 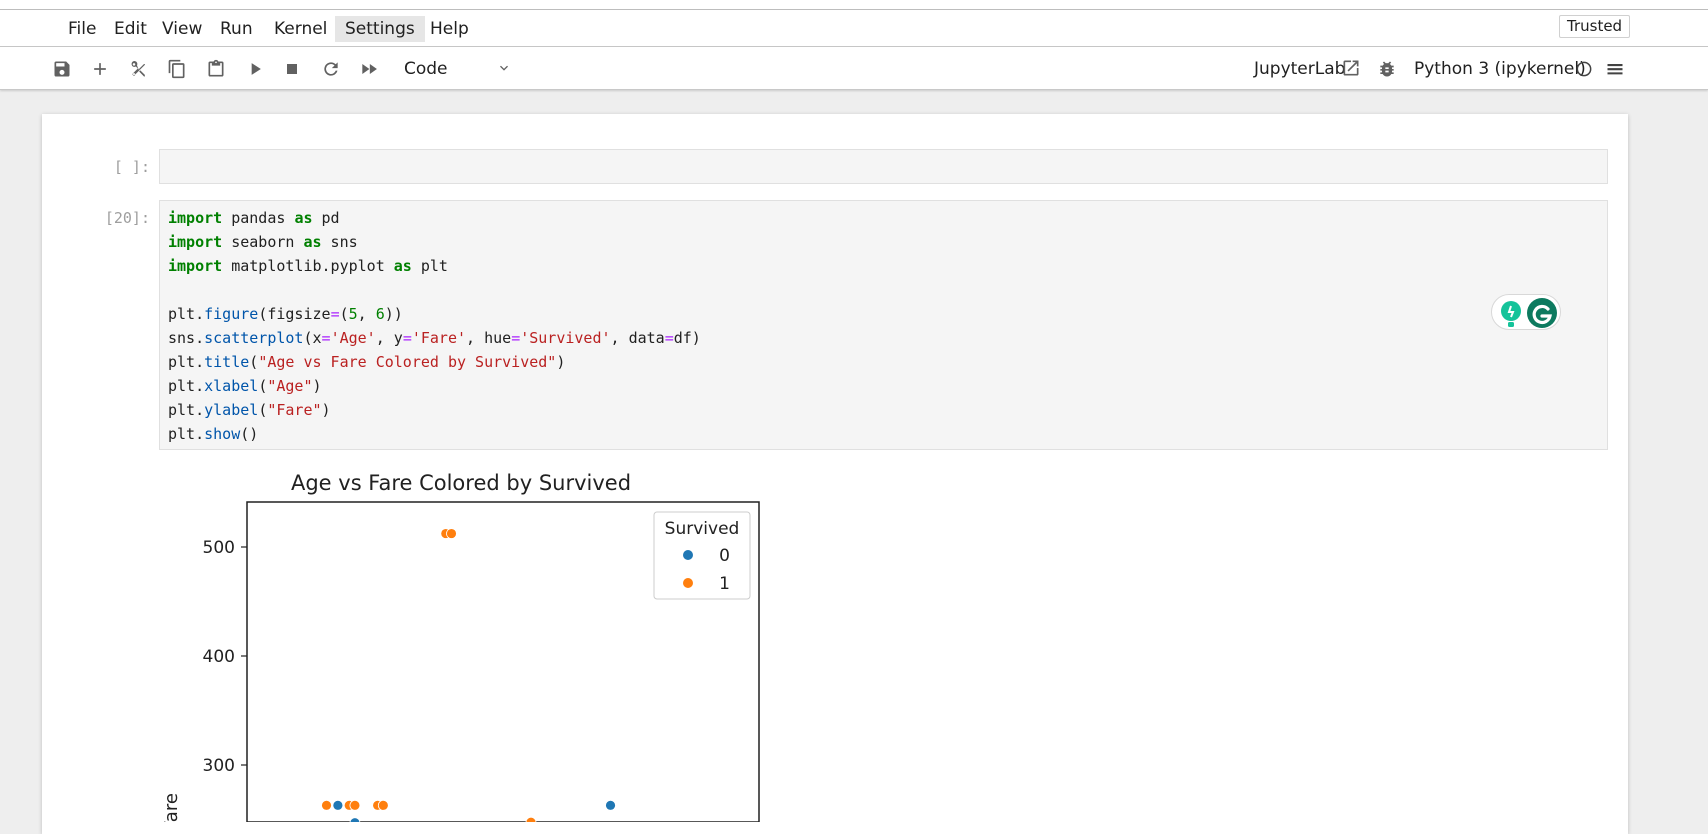 What do you see at coordinates (461, 483) in the screenshot?
I see `chart-title: Age vs Fare Colored by Survived` at bounding box center [461, 483].